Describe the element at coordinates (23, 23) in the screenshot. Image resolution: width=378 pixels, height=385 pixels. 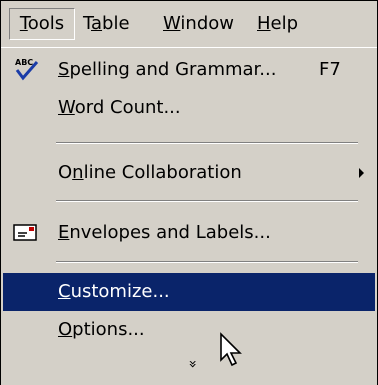
I see `menu-tools-mnemonic: T` at that location.